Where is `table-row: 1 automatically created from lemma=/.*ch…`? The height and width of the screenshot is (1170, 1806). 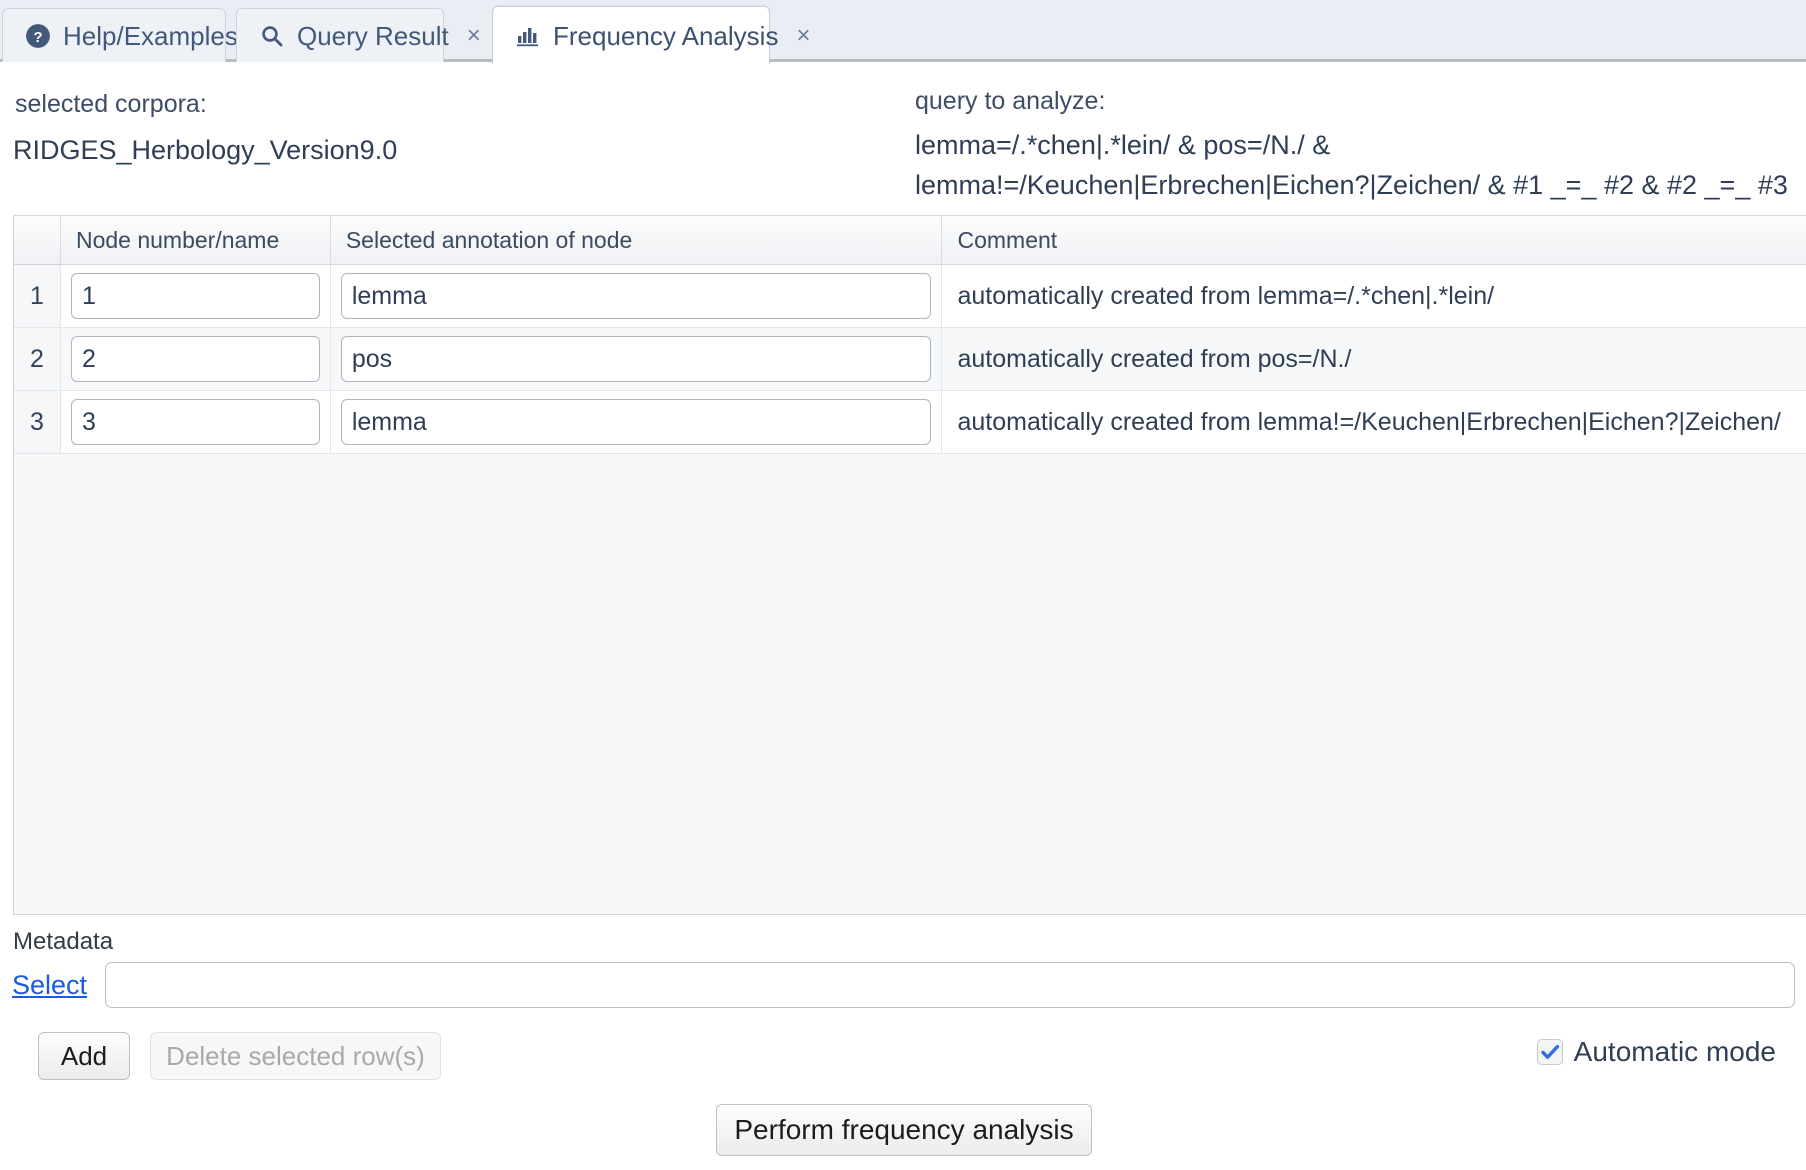 table-row: 1 automatically created from lemma=/.*ch… is located at coordinates (910, 296).